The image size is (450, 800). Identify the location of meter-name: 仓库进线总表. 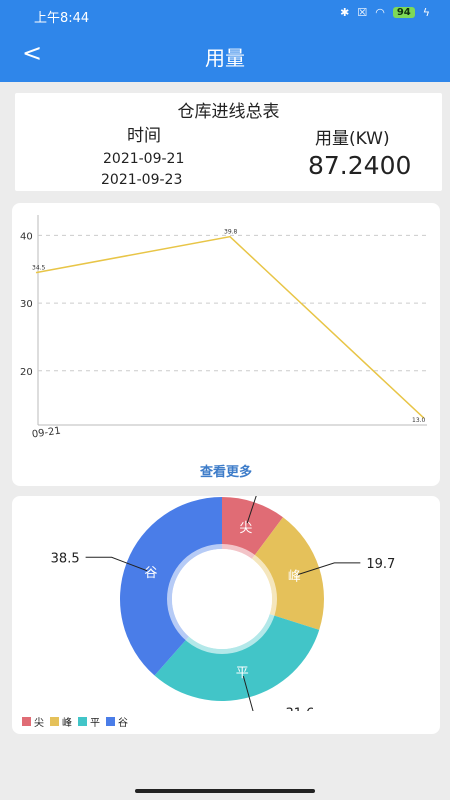
(228, 112).